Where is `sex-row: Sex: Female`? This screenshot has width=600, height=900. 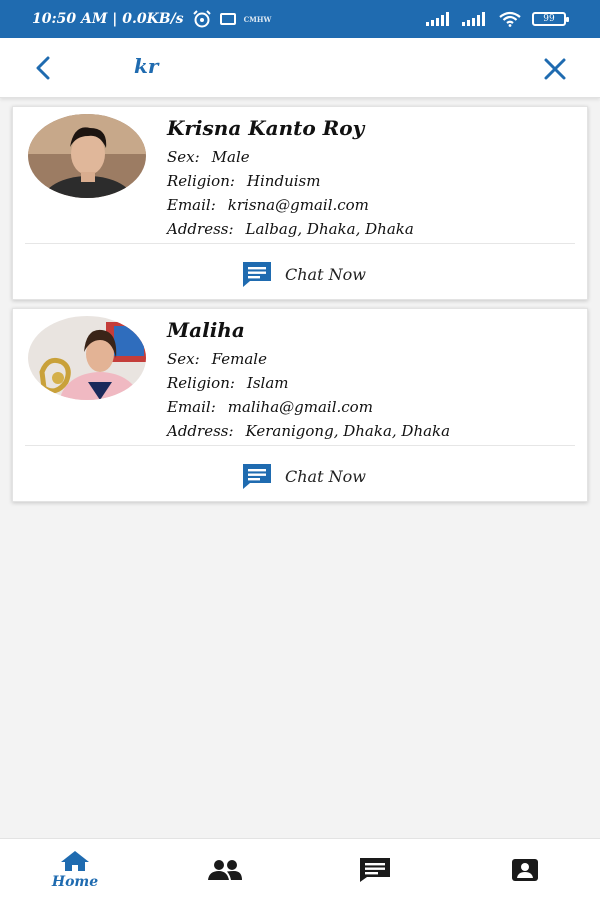
sex-row: Sex: Female is located at coordinates (308, 359).